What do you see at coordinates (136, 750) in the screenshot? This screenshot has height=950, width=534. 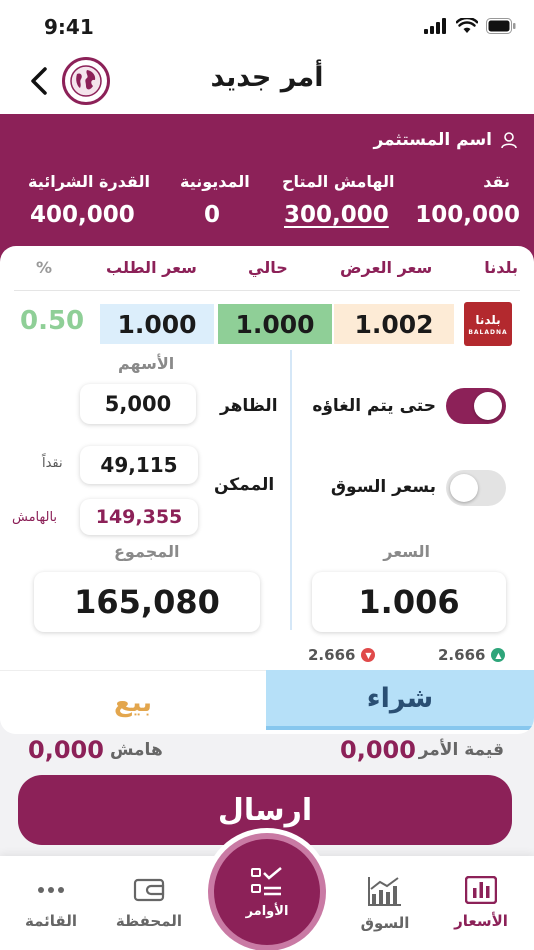 I see `margin-label: هامش` at bounding box center [136, 750].